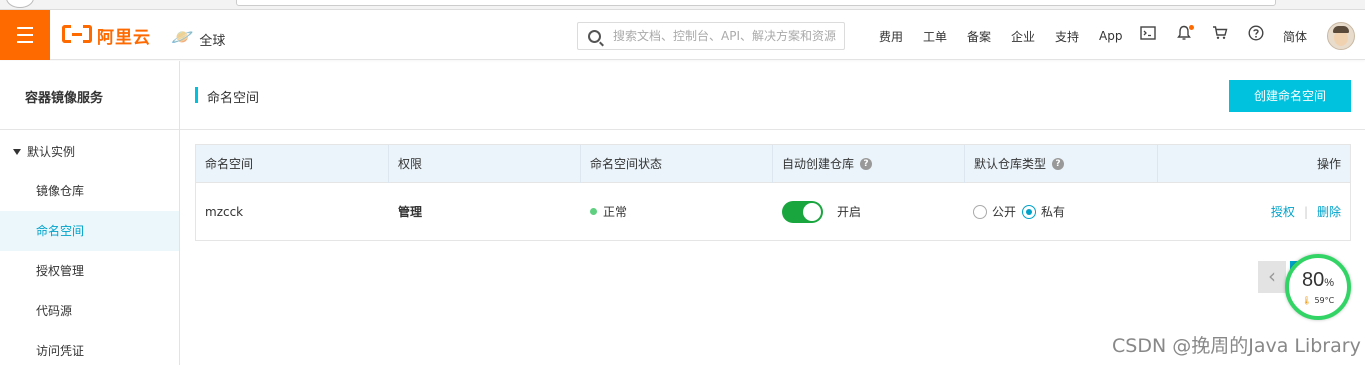 This screenshot has height=371, width=1365. What do you see at coordinates (77, 35) in the screenshot?
I see `aliyun-logo-icon` at bounding box center [77, 35].